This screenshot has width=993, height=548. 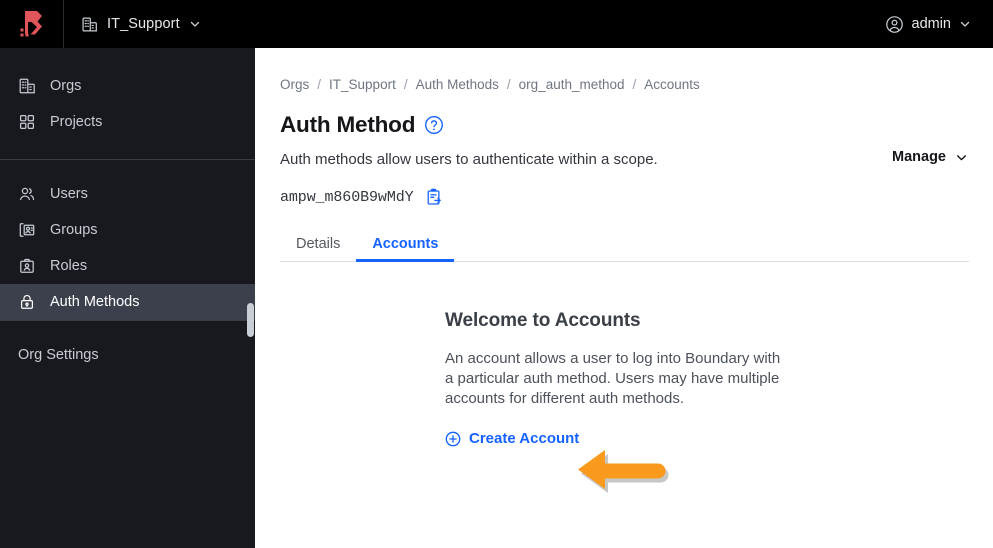 I want to click on id-badge-icon, so click(x=27, y=266).